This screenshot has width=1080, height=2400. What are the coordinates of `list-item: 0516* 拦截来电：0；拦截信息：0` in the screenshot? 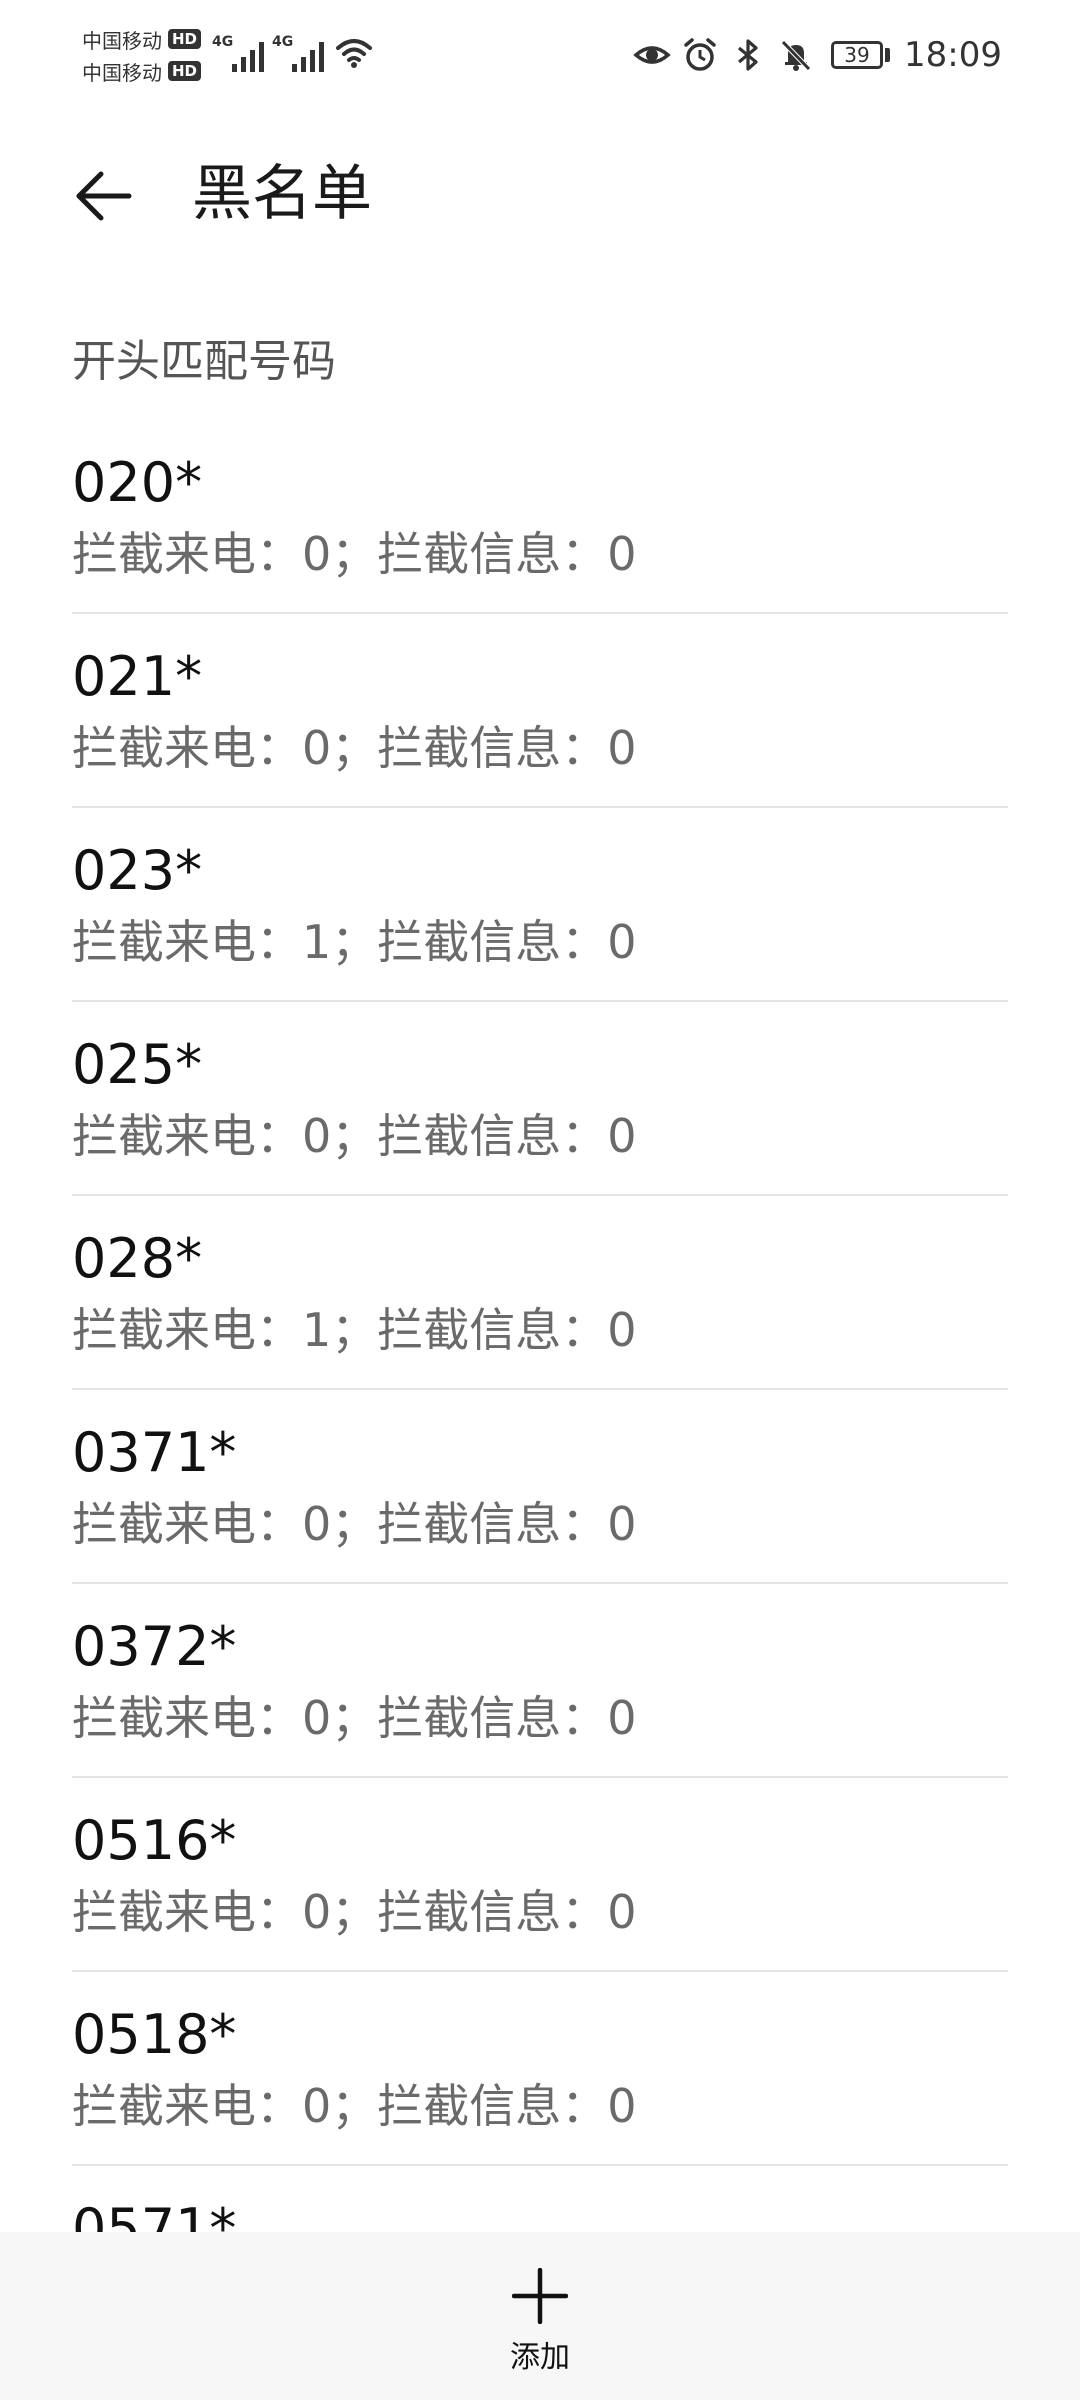 It's located at (540, 1875).